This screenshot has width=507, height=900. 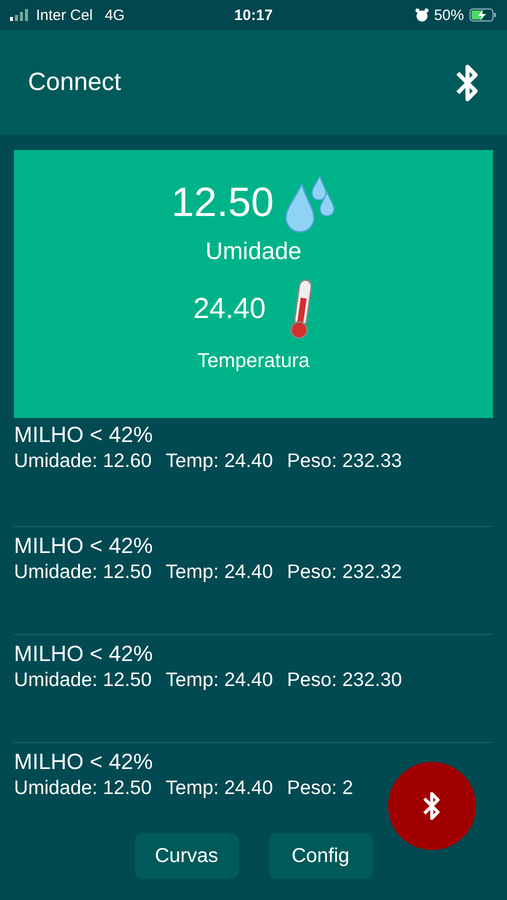 What do you see at coordinates (229, 309) in the screenshot?
I see `temperature-value: 24.40` at bounding box center [229, 309].